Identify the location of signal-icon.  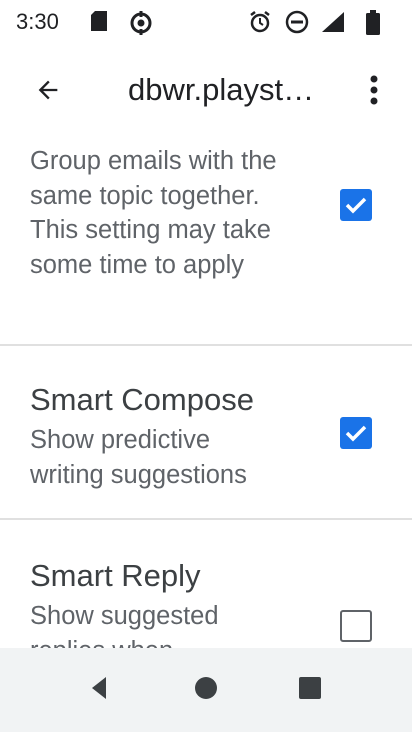
(333, 24).